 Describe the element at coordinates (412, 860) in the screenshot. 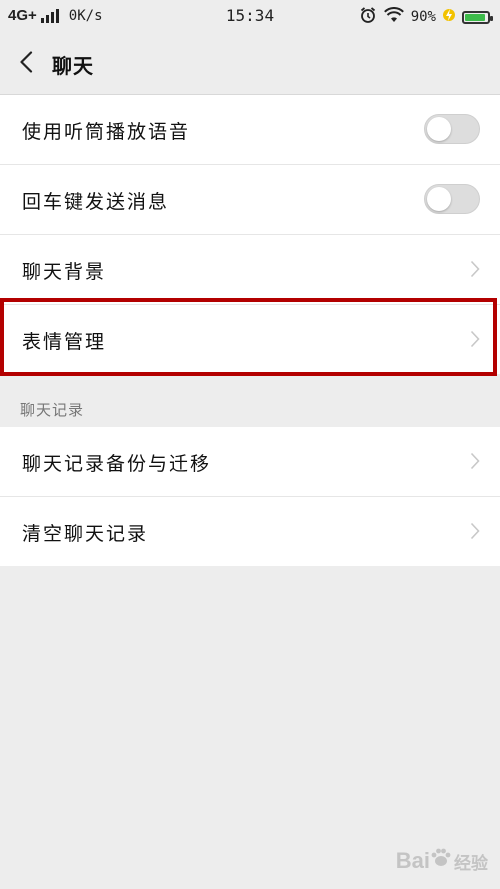

I see `watermark-brand: Bai` at that location.